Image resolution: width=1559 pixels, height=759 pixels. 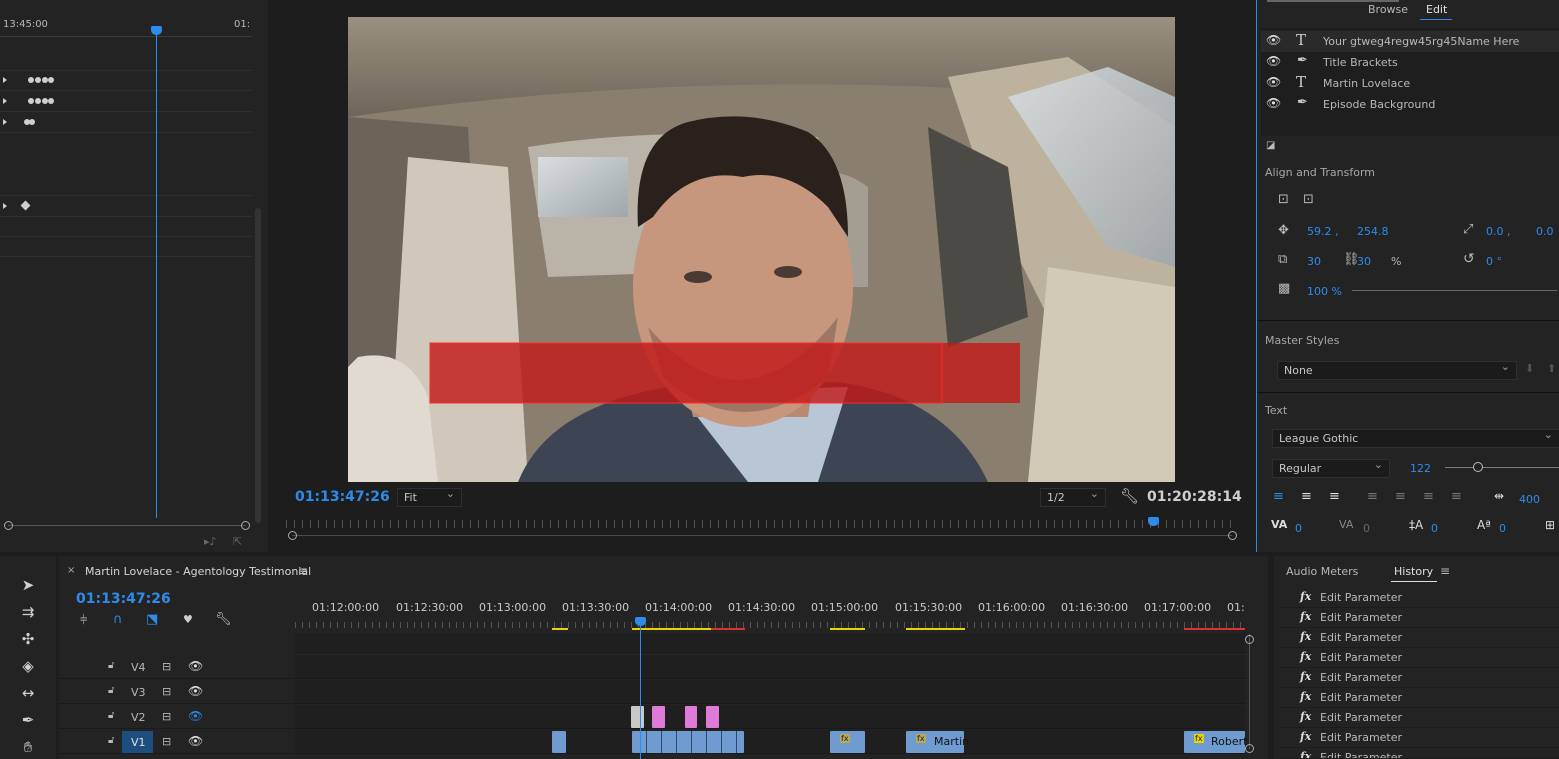 What do you see at coordinates (28, 587) in the screenshot?
I see `selection-tool-icon: ➤` at bounding box center [28, 587].